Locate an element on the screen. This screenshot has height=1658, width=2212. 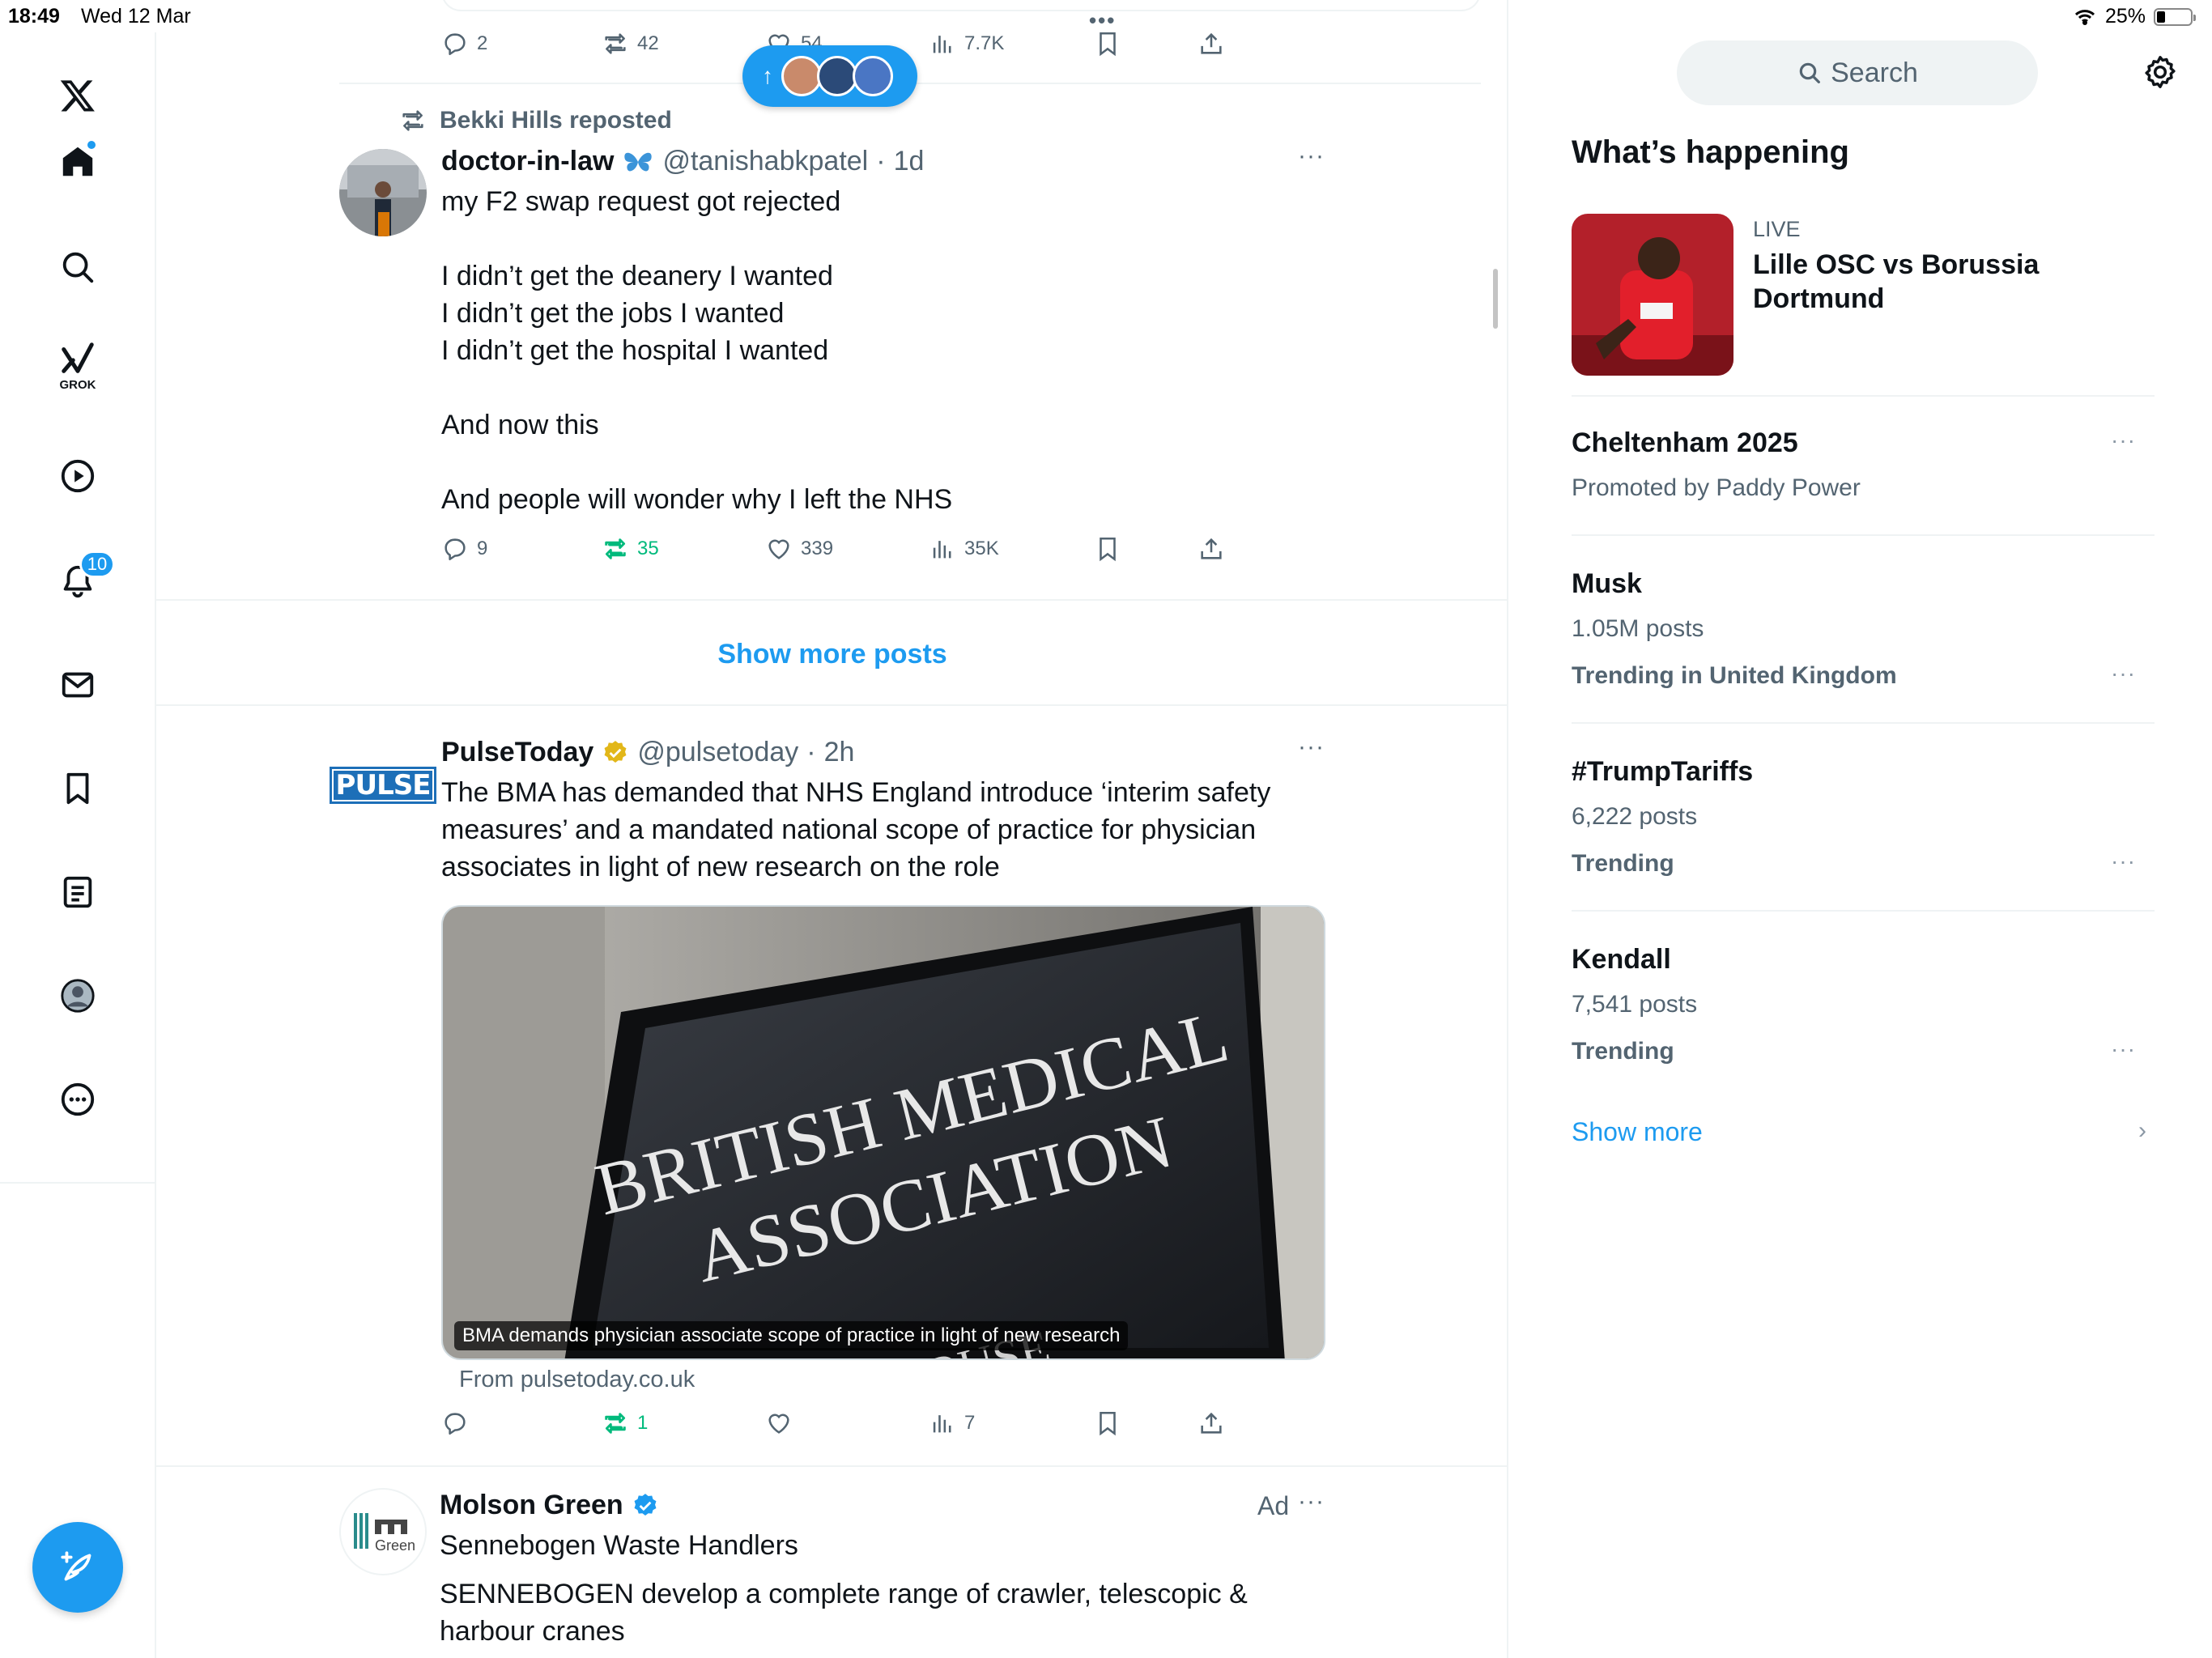
compose-post-button is located at coordinates (77, 1567).